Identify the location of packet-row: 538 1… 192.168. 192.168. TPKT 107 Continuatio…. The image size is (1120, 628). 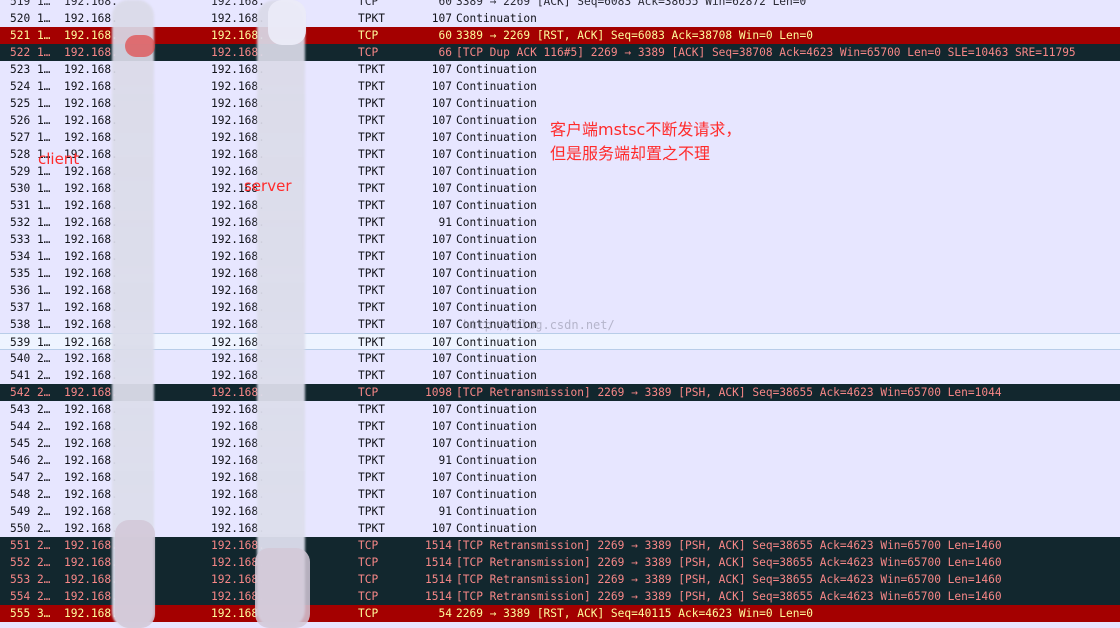
(560, 324).